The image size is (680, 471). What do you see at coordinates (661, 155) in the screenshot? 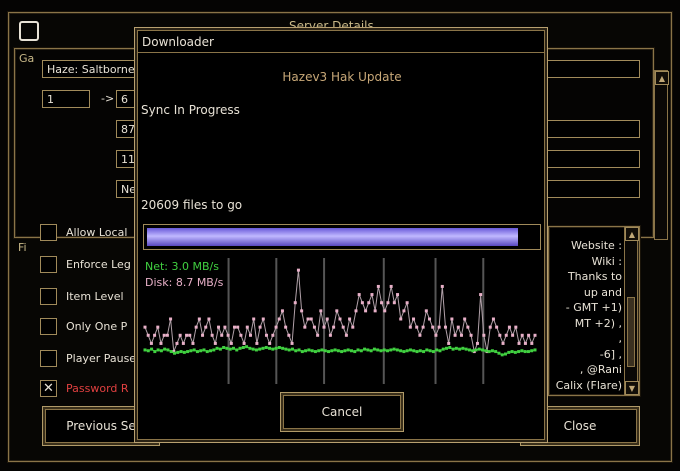
I see `settings-scrollbar: ▲` at bounding box center [661, 155].